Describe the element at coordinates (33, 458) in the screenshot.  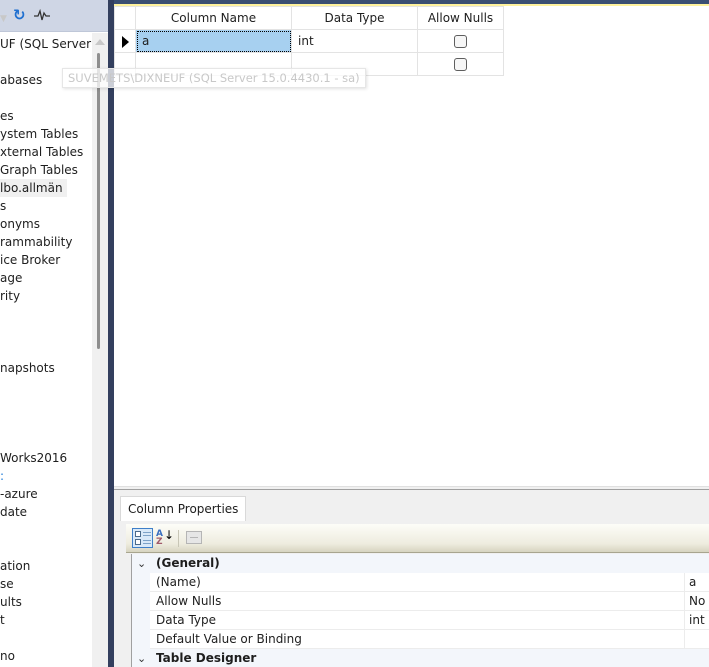
I see `tree-node: Works2016` at that location.